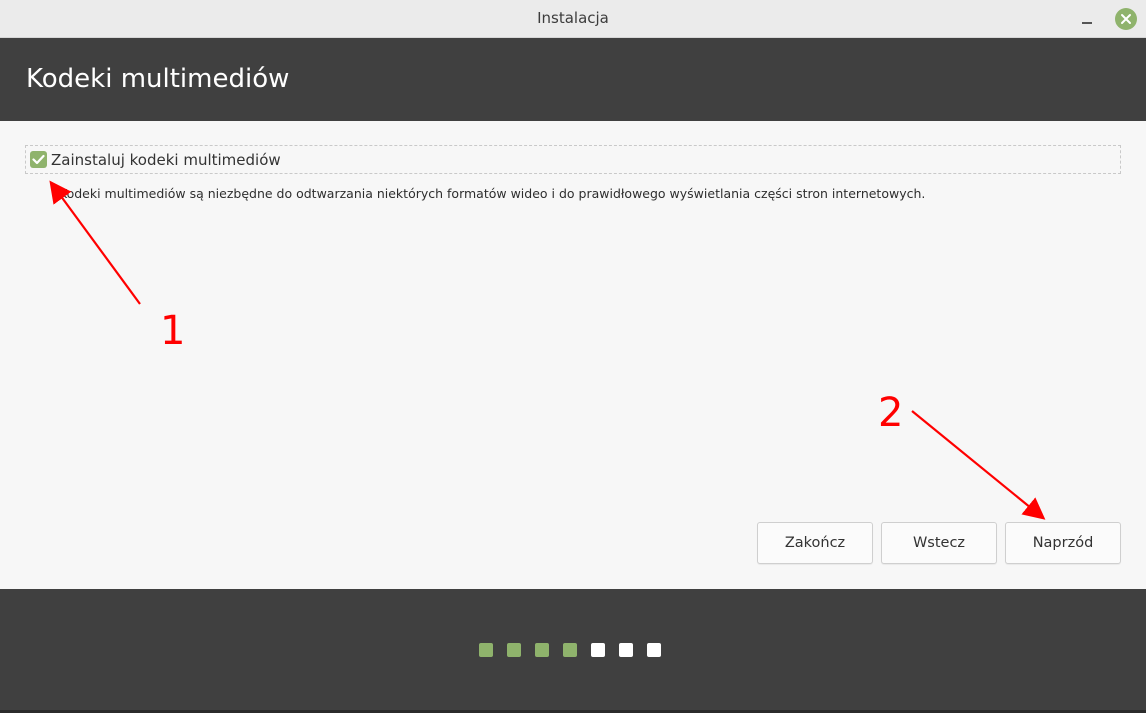 The image size is (1146, 713). Describe the element at coordinates (891, 413) in the screenshot. I see `annotation-label-2: 2` at that location.